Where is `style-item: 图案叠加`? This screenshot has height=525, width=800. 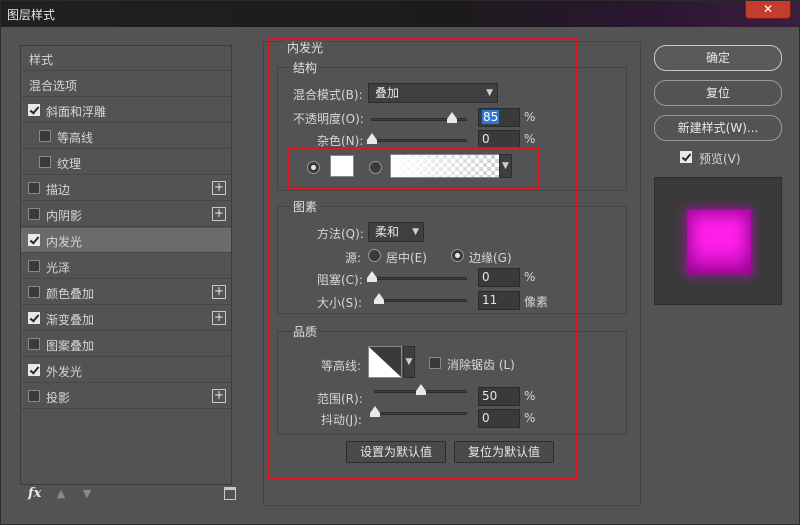 style-item: 图案叠加 is located at coordinates (126, 344).